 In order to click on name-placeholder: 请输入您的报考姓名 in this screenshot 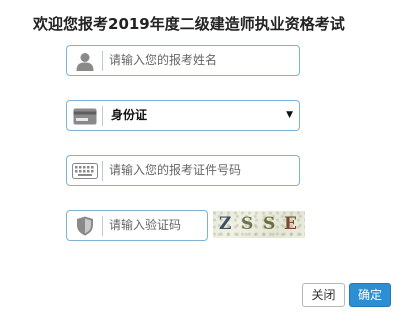, I will do `click(163, 60)`.